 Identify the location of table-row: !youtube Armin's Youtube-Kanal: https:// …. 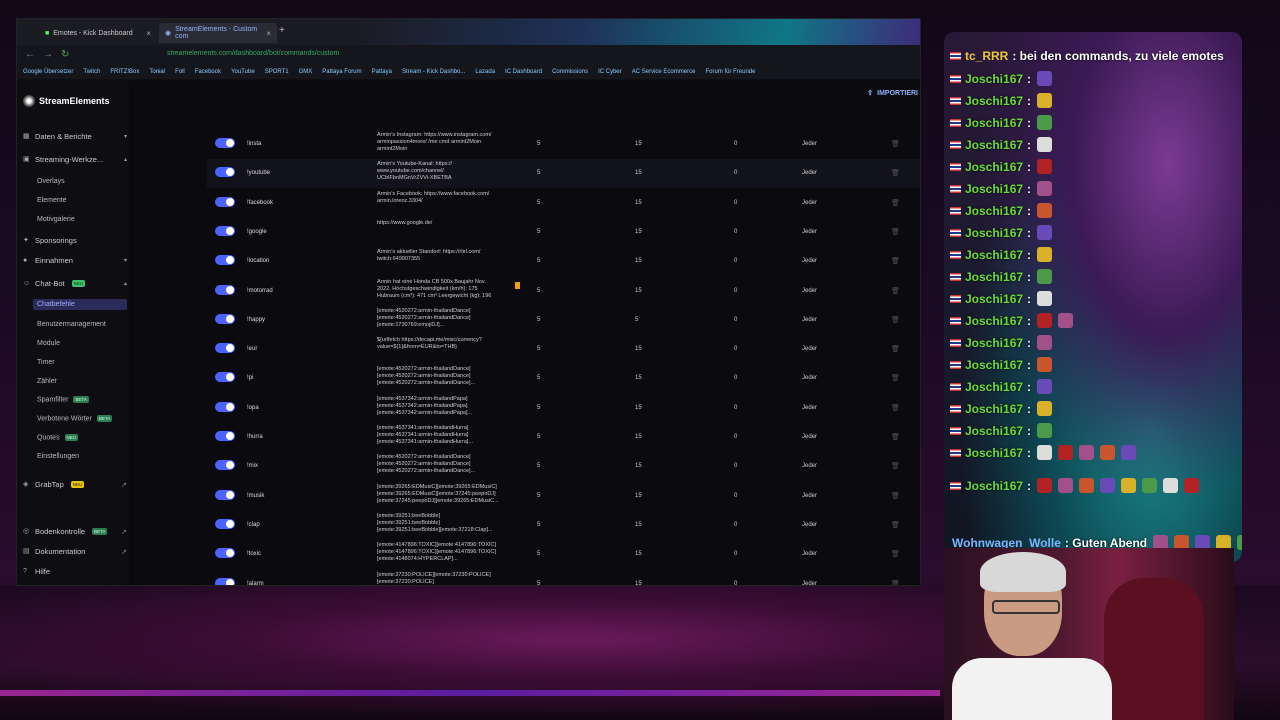
(563, 174).